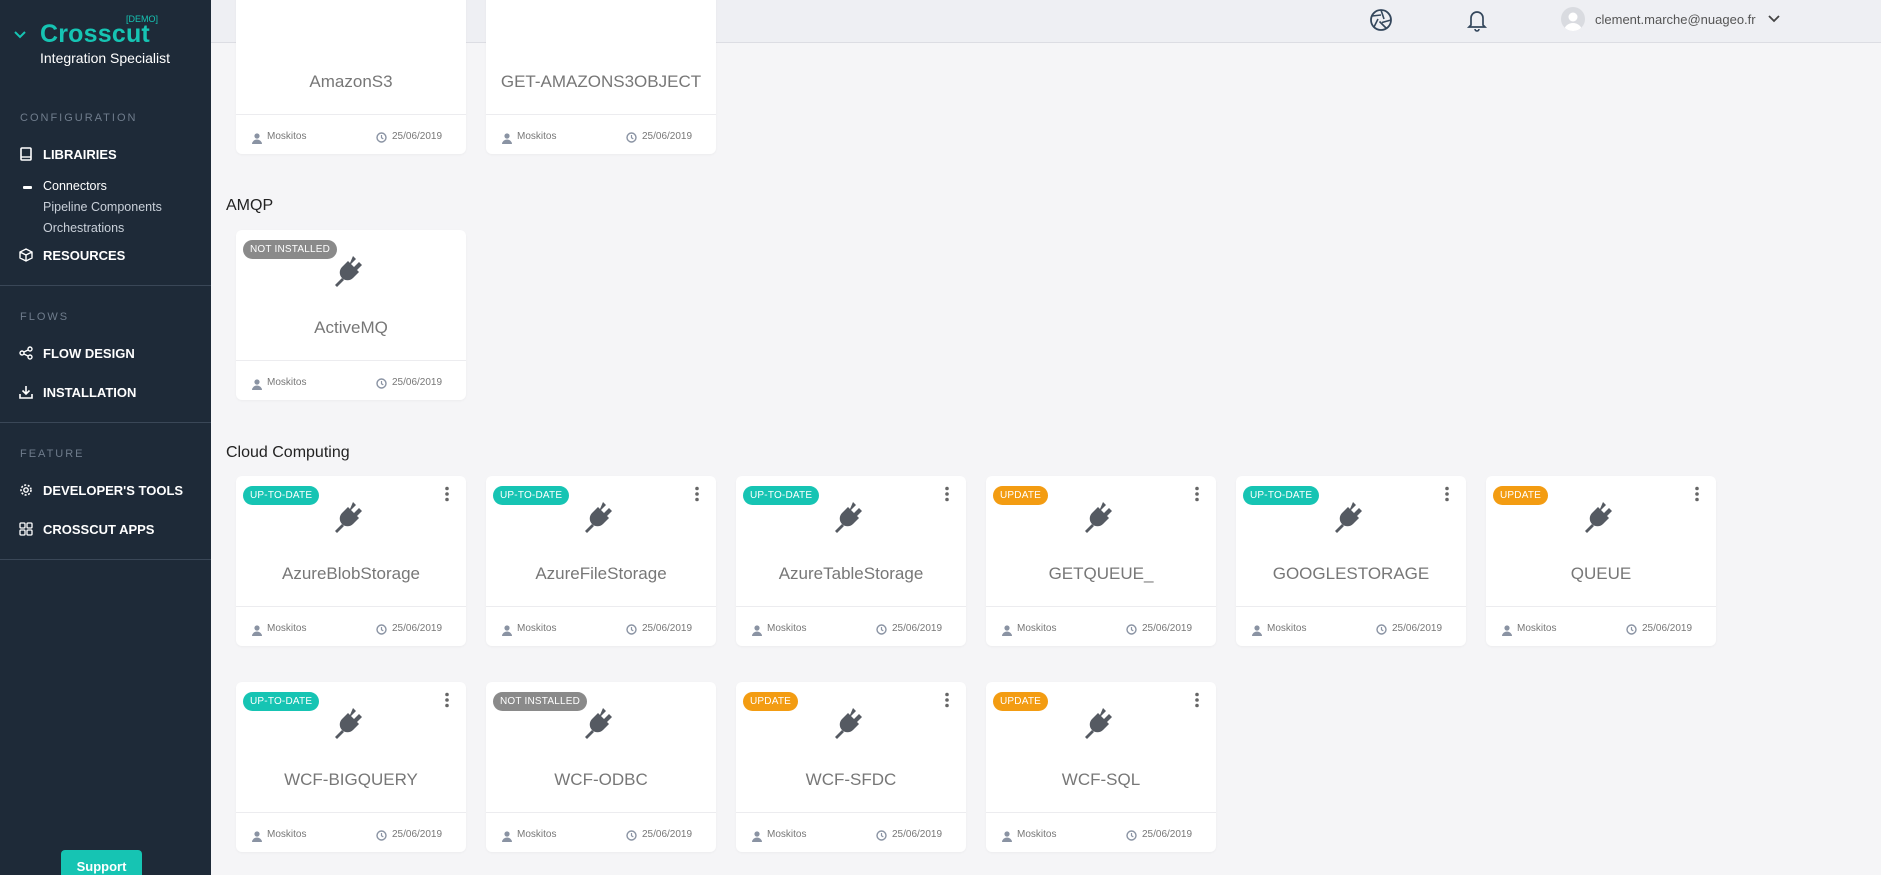 The width and height of the screenshot is (1881, 875). I want to click on nav-crosscut-apps-label: CROSSCUT APPS, so click(99, 529).